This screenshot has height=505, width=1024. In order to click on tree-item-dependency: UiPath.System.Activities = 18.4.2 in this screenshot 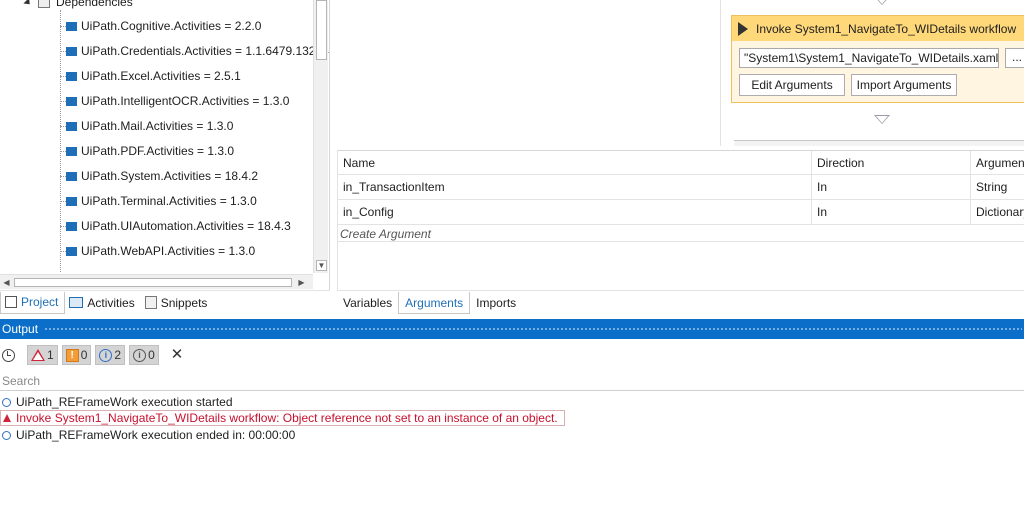, I will do `click(159, 176)`.